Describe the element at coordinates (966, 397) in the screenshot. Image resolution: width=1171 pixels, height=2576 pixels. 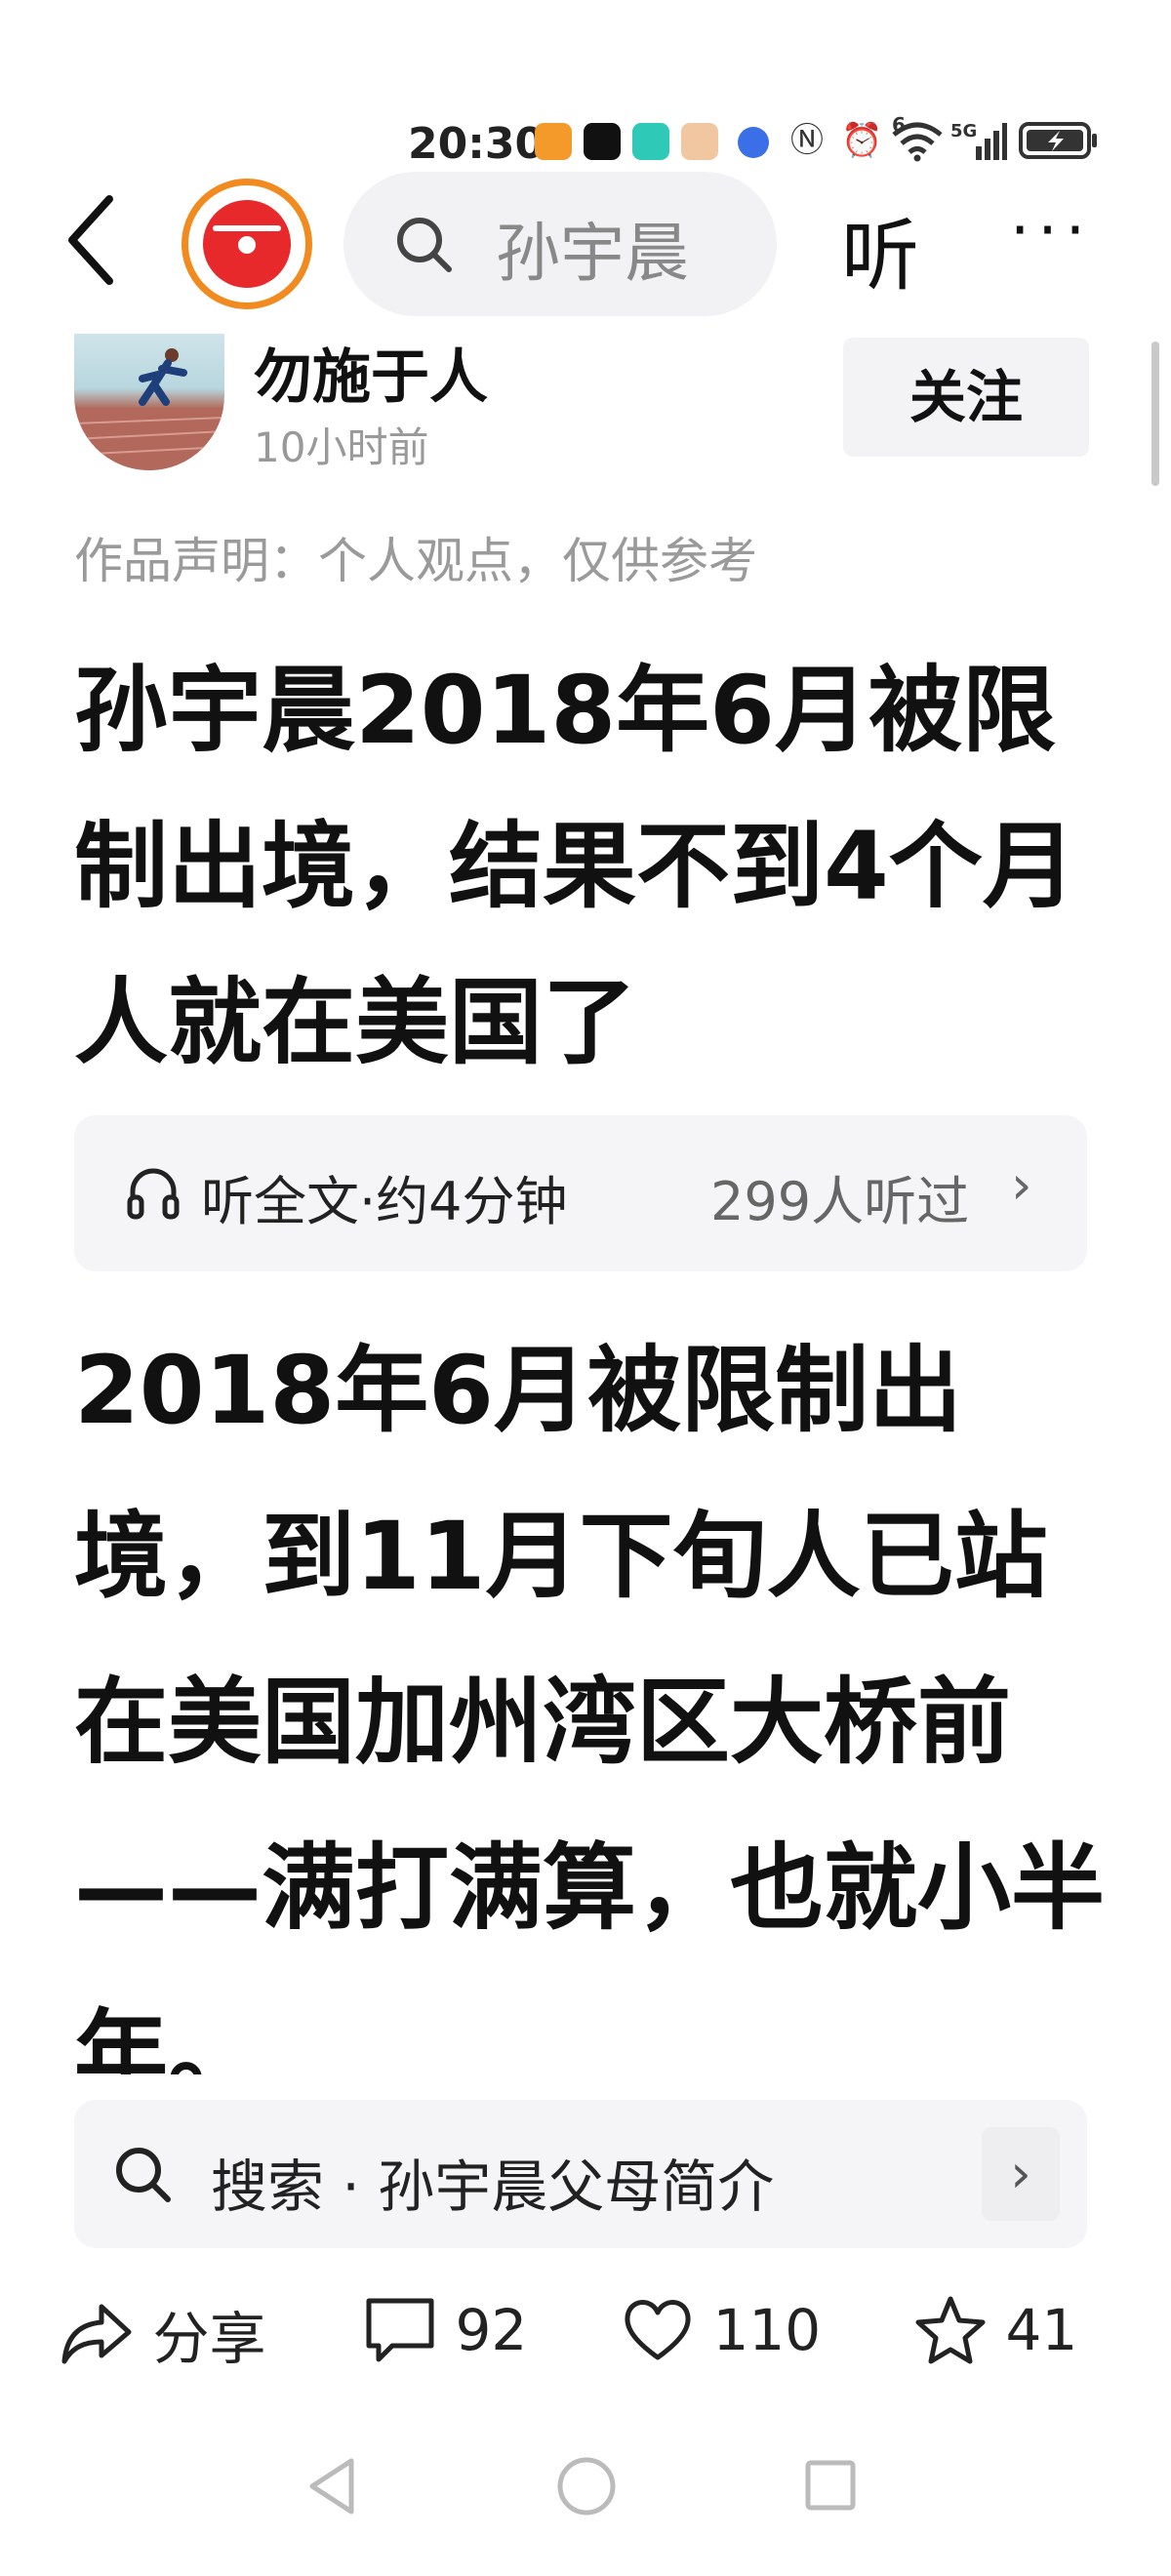
I see `follow-button: 关注` at that location.